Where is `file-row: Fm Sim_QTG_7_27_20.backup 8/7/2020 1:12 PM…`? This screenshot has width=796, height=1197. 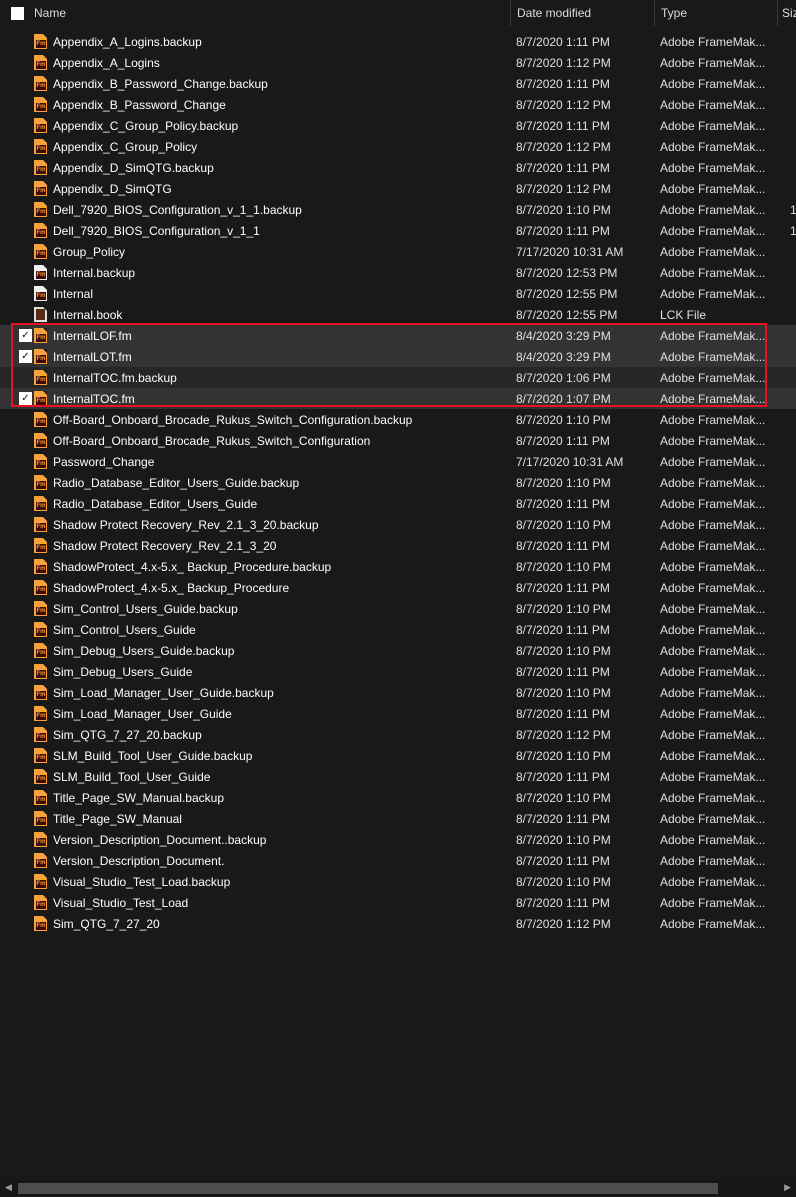
file-row: Fm Sim_QTG_7_27_20.backup 8/7/2020 1:12 PM… is located at coordinates (398, 734).